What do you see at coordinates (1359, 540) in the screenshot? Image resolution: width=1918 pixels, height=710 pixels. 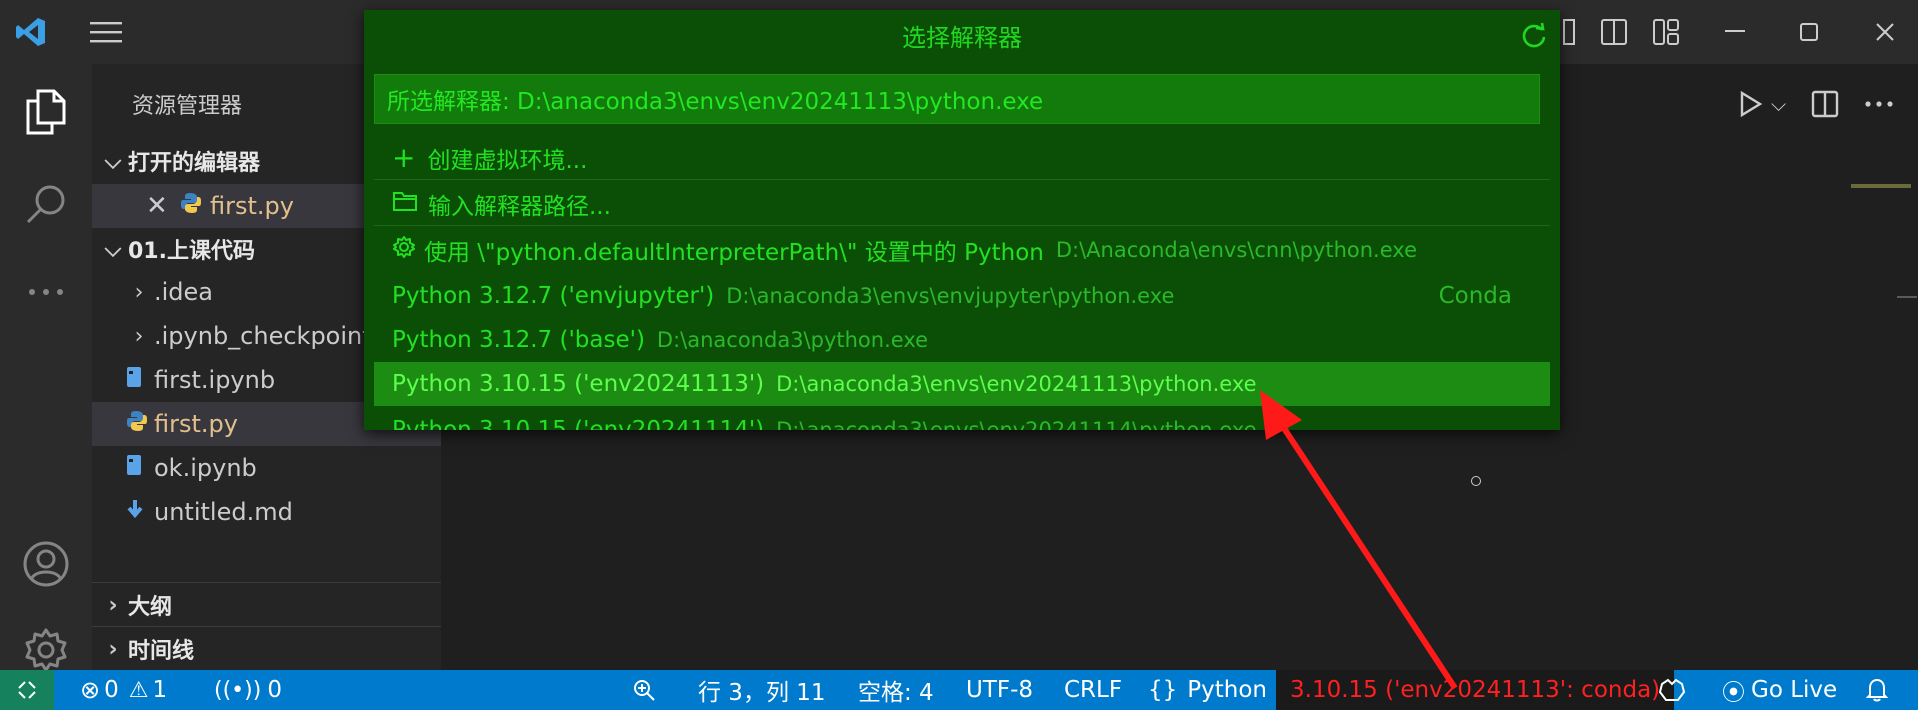 I see `annotation-arrow` at bounding box center [1359, 540].